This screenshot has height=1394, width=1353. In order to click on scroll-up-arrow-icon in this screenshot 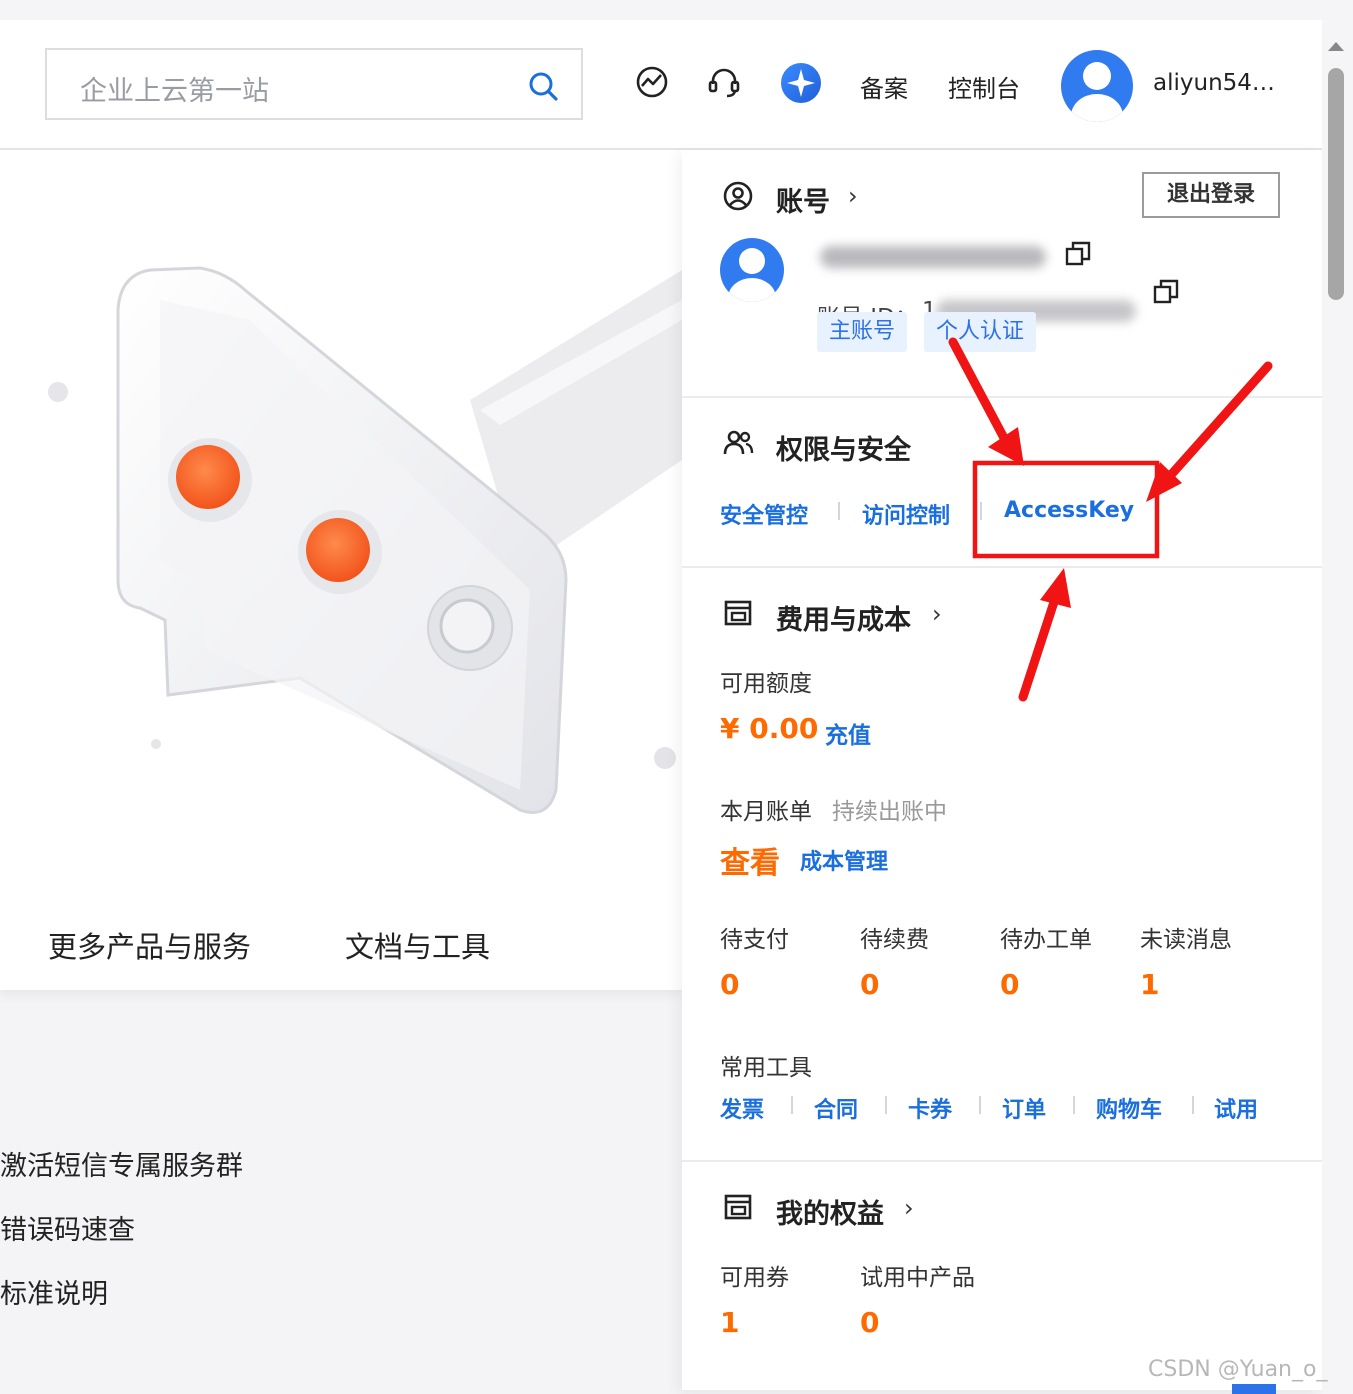, I will do `click(1336, 46)`.